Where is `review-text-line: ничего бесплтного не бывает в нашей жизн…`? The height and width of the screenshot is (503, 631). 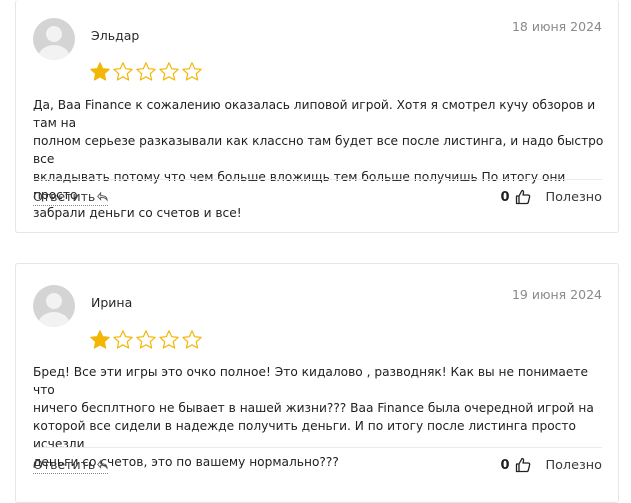 review-text-line: ничего бесплтного не бывает в нашей жизн… is located at coordinates (313, 408).